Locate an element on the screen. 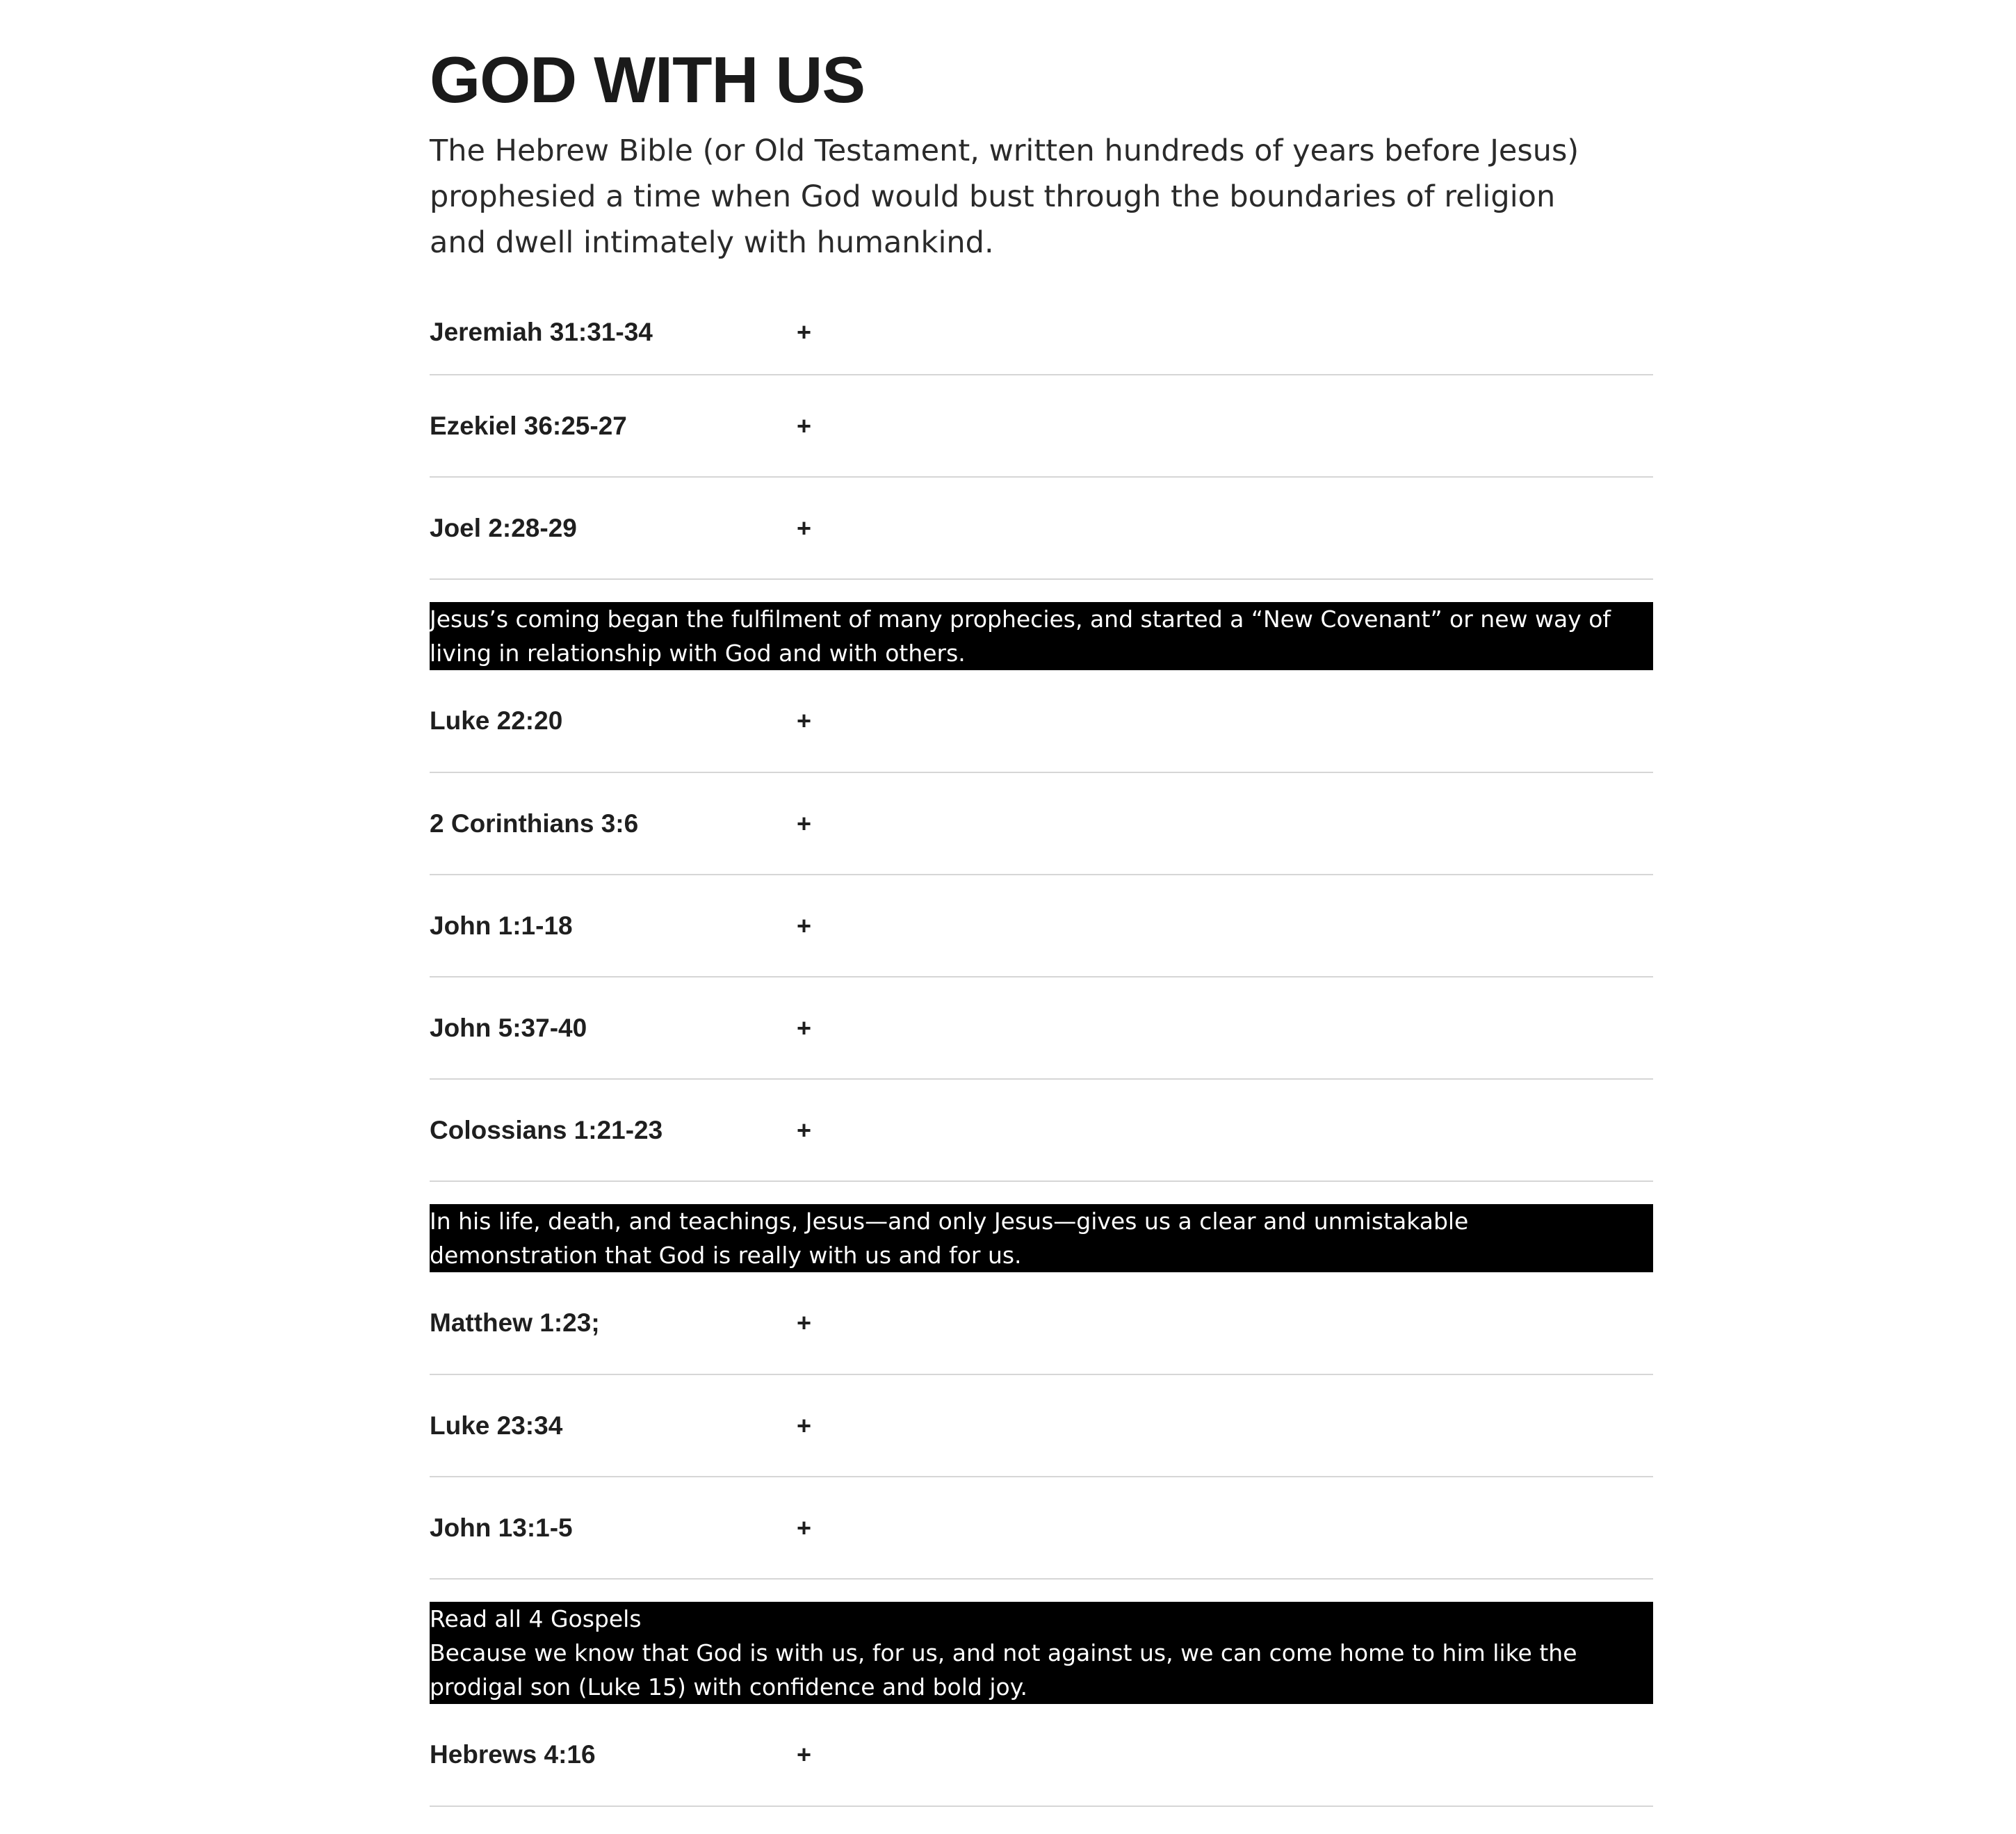  accordion-label: Joel 2:28-29 is located at coordinates (503, 527).